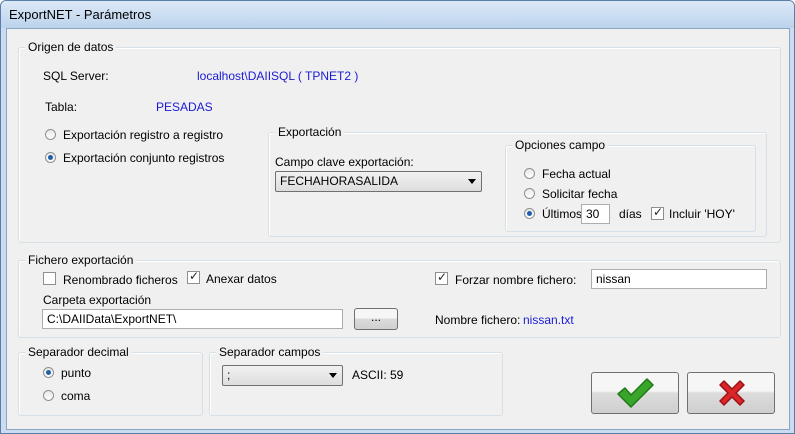 The image size is (795, 434). What do you see at coordinates (344, 162) in the screenshot?
I see `campo-clave-label: Campo clave exportación:` at bounding box center [344, 162].